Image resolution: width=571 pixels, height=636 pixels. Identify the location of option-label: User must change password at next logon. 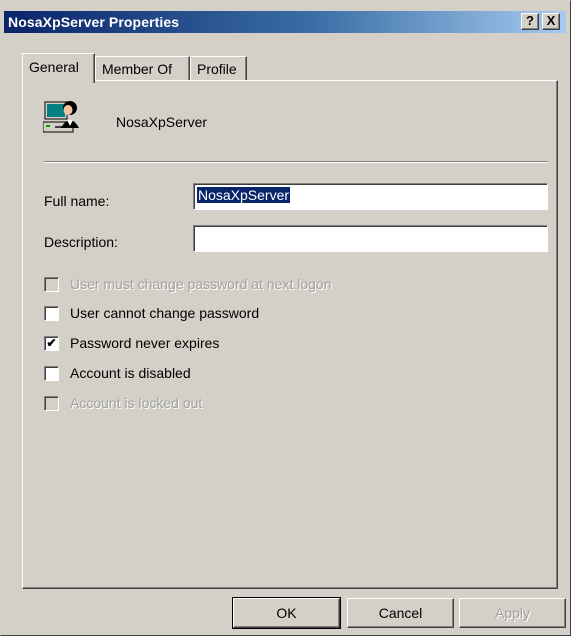
(201, 284).